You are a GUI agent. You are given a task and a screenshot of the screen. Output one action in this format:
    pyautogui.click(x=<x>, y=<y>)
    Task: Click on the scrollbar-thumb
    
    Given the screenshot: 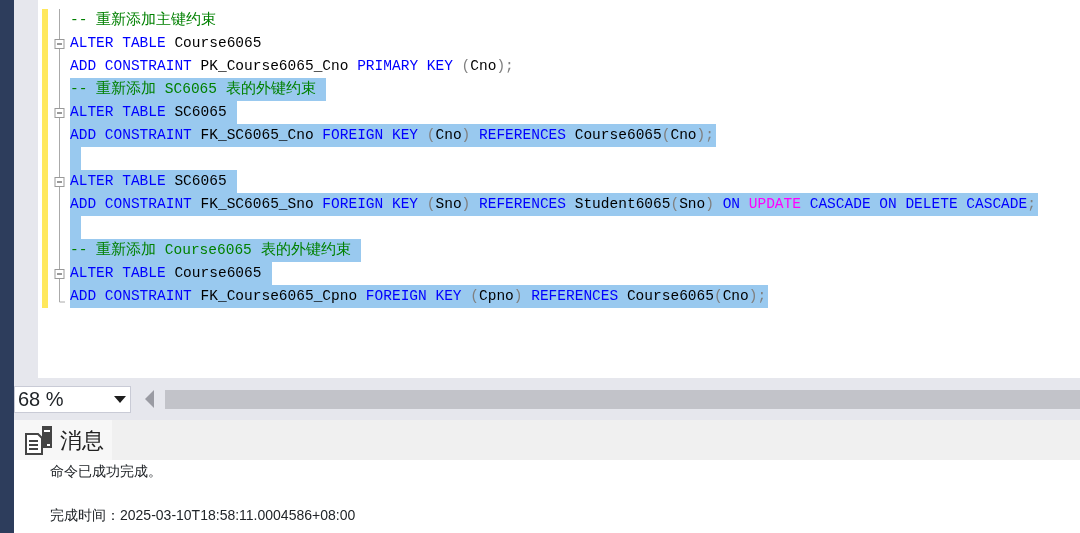 What is the action you would take?
    pyautogui.click(x=622, y=399)
    